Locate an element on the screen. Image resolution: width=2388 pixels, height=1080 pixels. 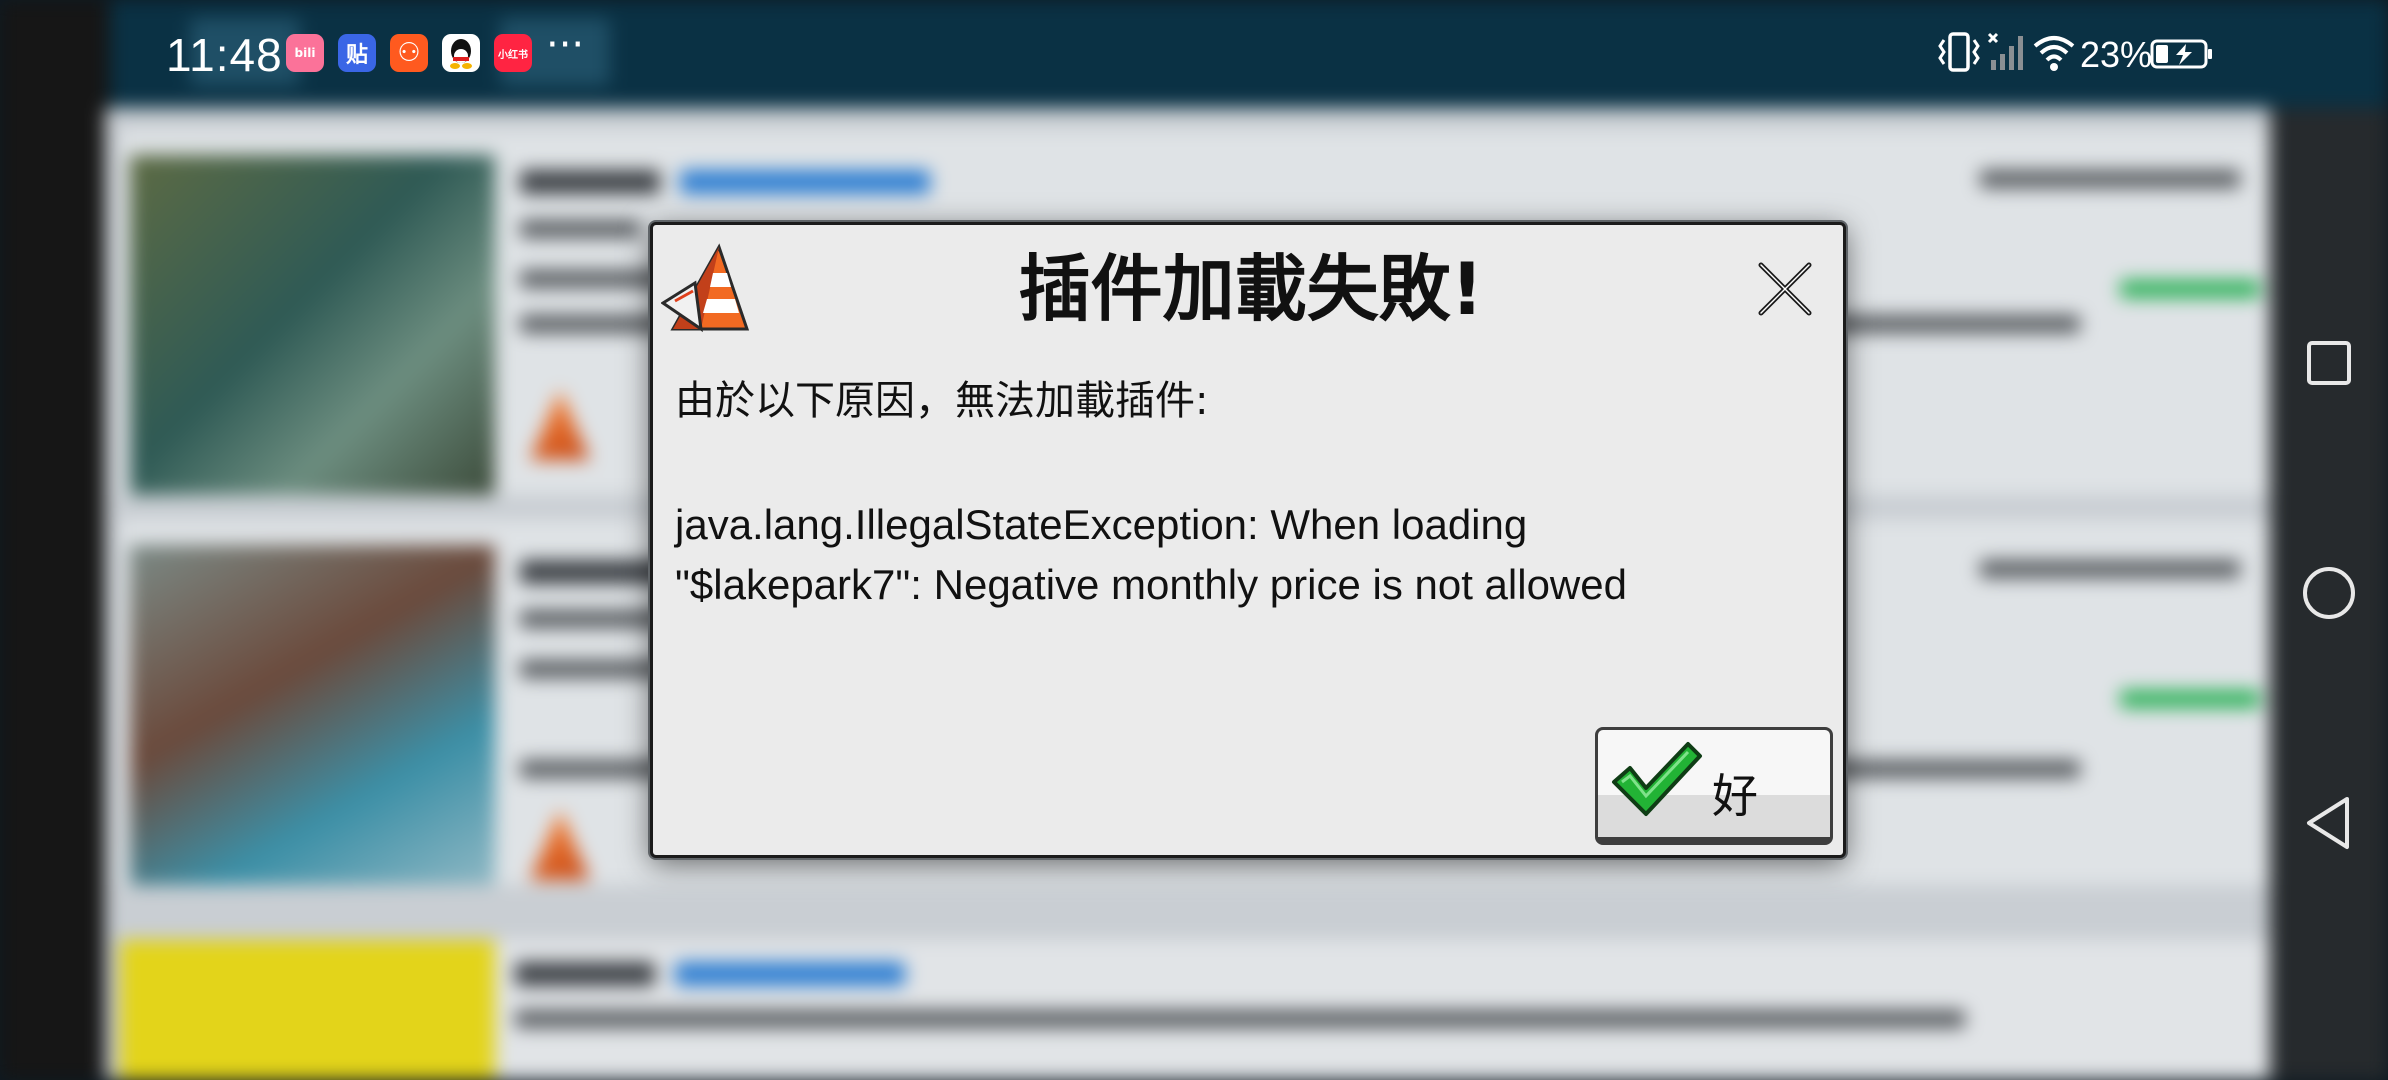
qq-icon is located at coordinates (461, 53).